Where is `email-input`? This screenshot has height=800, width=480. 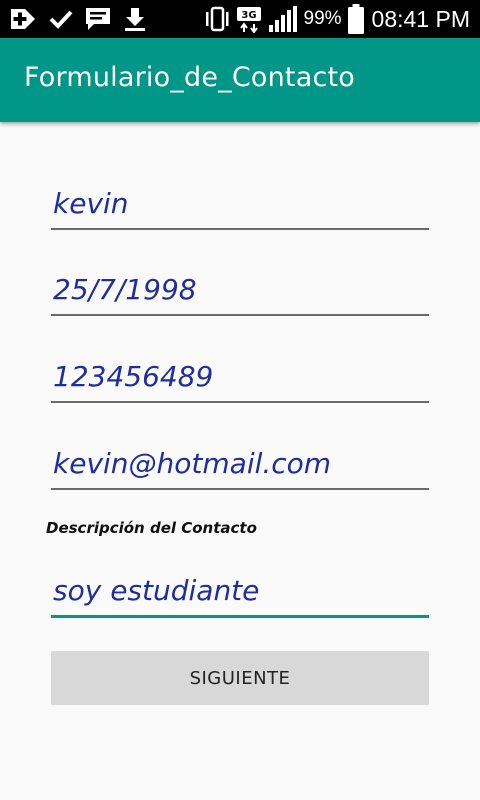
email-input is located at coordinates (241, 463).